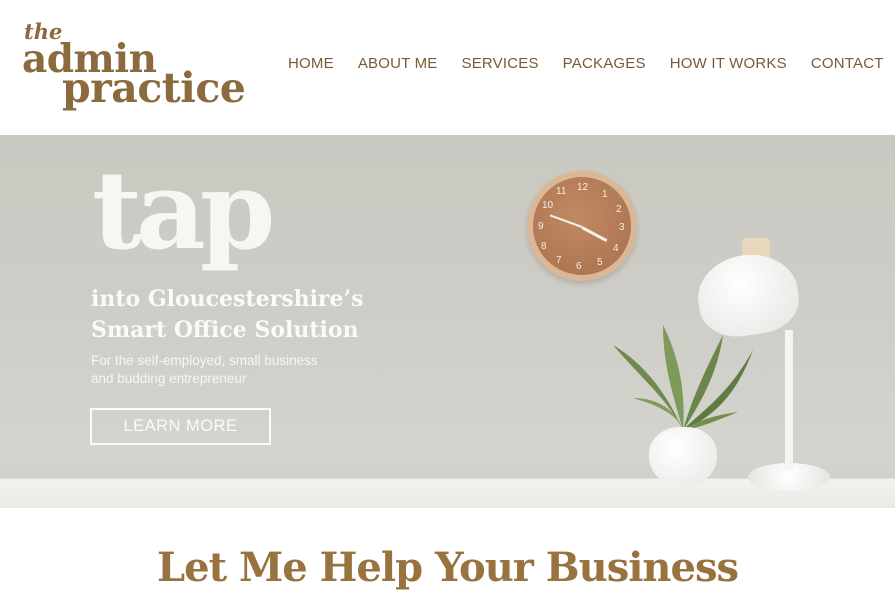  What do you see at coordinates (398, 63) in the screenshot?
I see `nav-about-me: ABOUT ME` at bounding box center [398, 63].